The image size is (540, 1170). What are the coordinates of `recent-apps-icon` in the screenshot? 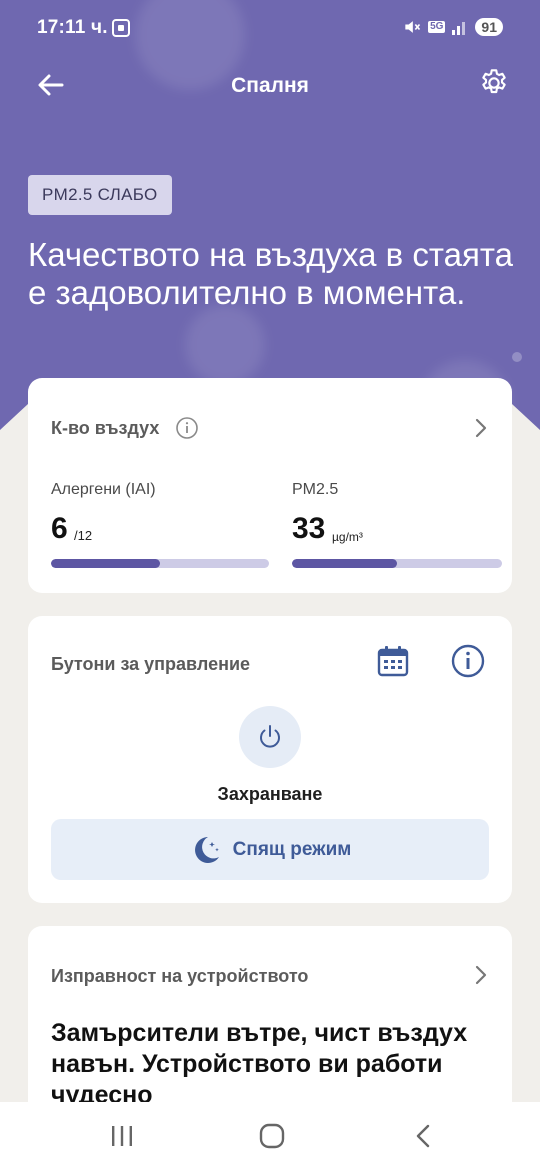 It's located at (122, 1136).